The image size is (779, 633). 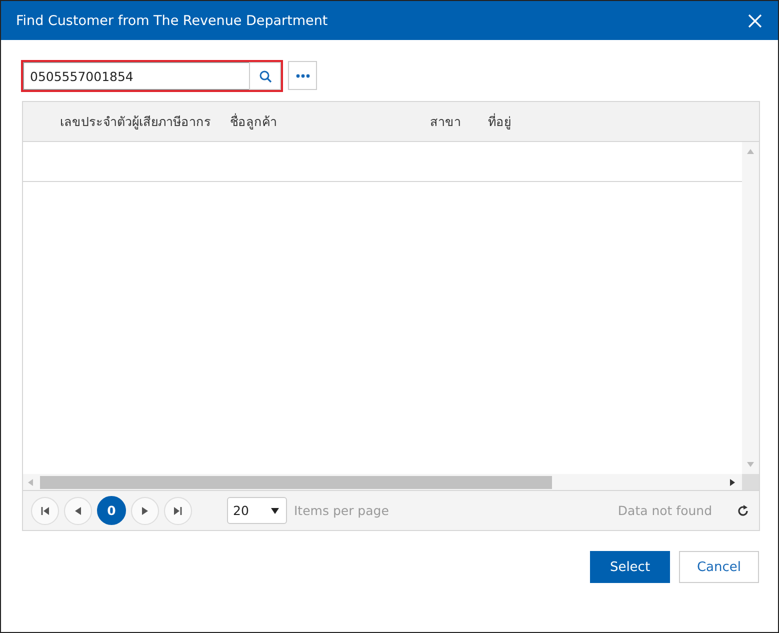 What do you see at coordinates (341, 510) in the screenshot?
I see `page-size-label: Items per page` at bounding box center [341, 510].